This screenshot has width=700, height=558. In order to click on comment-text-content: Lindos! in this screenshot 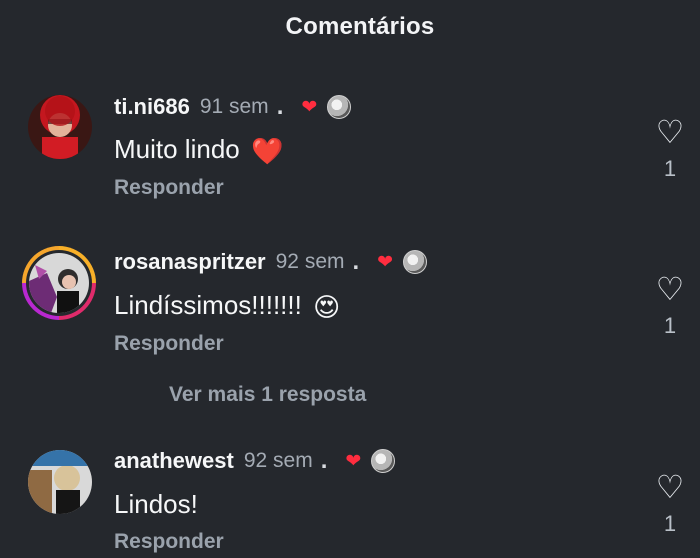, I will do `click(156, 504)`.